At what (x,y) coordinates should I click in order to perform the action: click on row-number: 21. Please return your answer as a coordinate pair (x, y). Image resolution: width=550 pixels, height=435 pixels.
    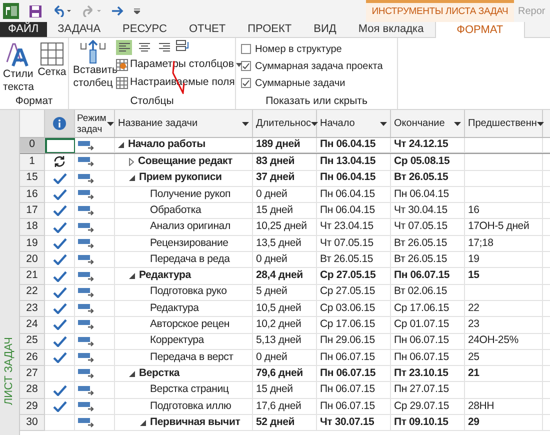
    Looking at the image, I should click on (32, 276).